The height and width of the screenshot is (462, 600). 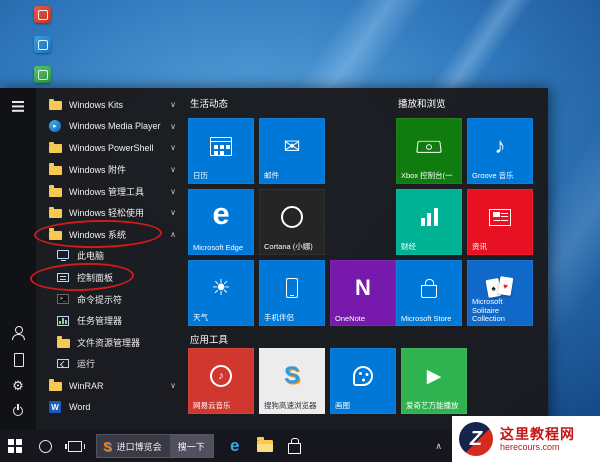 I want to click on weather-icon: ☀, so click(x=221, y=287).